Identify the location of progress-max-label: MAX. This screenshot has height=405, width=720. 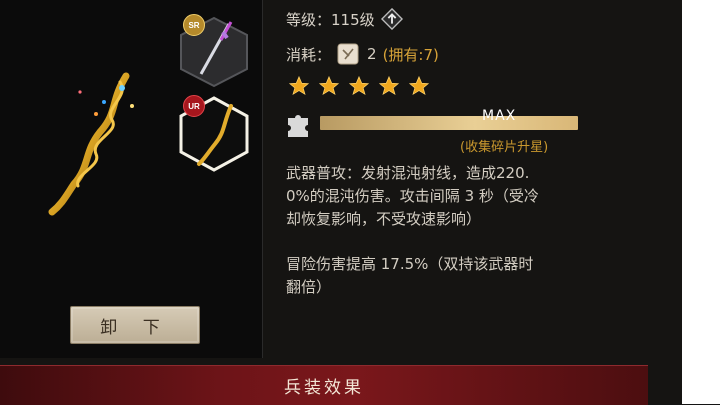
(499, 116).